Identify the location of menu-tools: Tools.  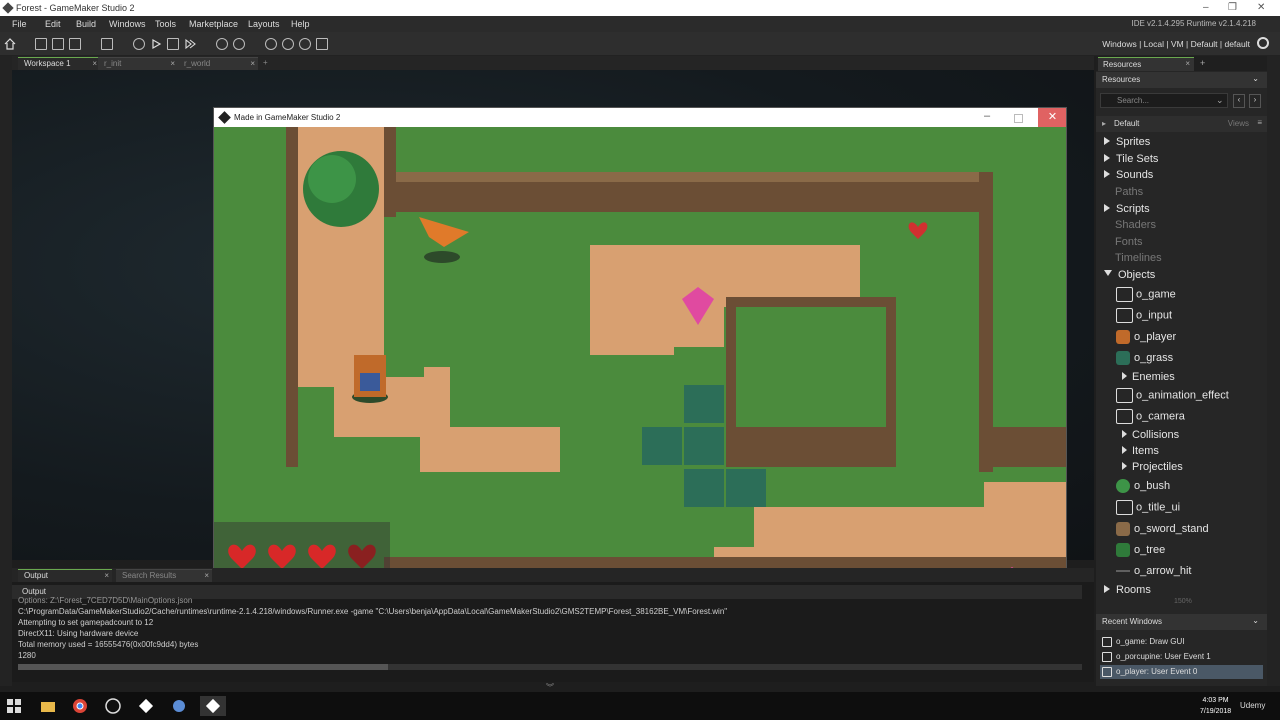
(165, 24).